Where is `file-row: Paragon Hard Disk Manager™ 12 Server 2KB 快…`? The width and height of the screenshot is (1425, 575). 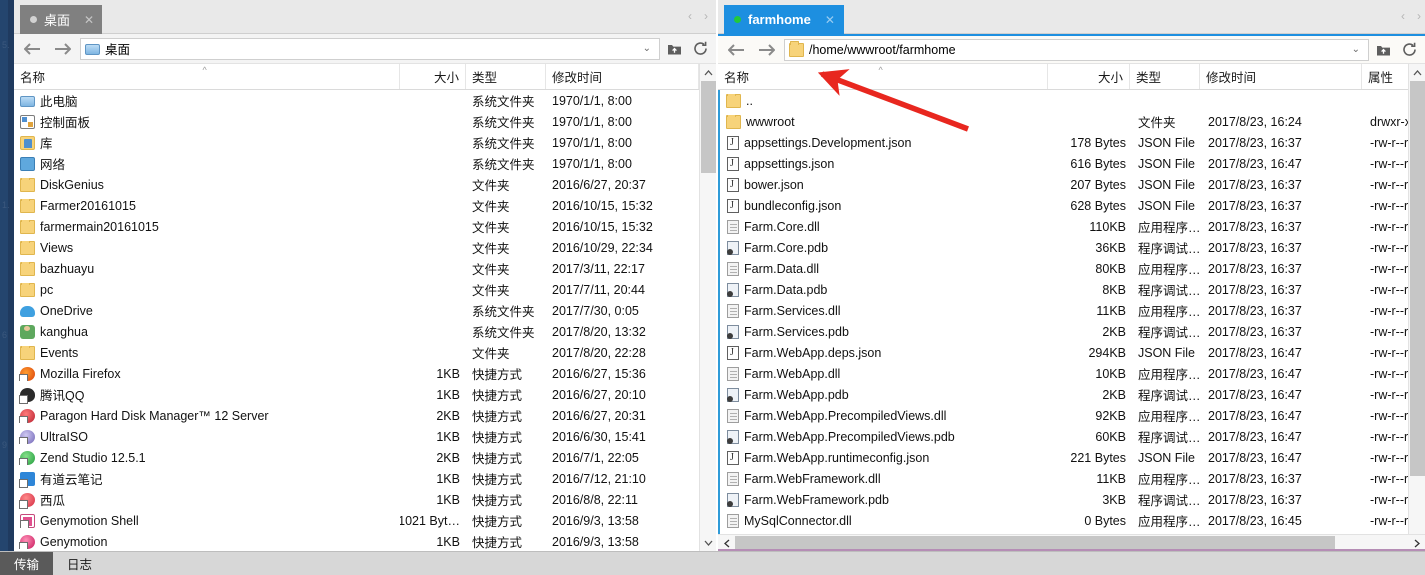 file-row: Paragon Hard Disk Manager™ 12 Server 2KB 快… is located at coordinates (365, 415).